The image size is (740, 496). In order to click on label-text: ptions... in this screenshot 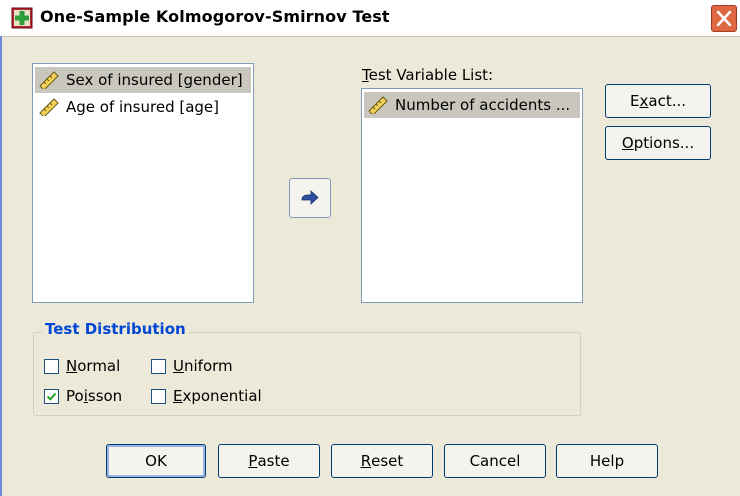, I will do `click(664, 143)`.